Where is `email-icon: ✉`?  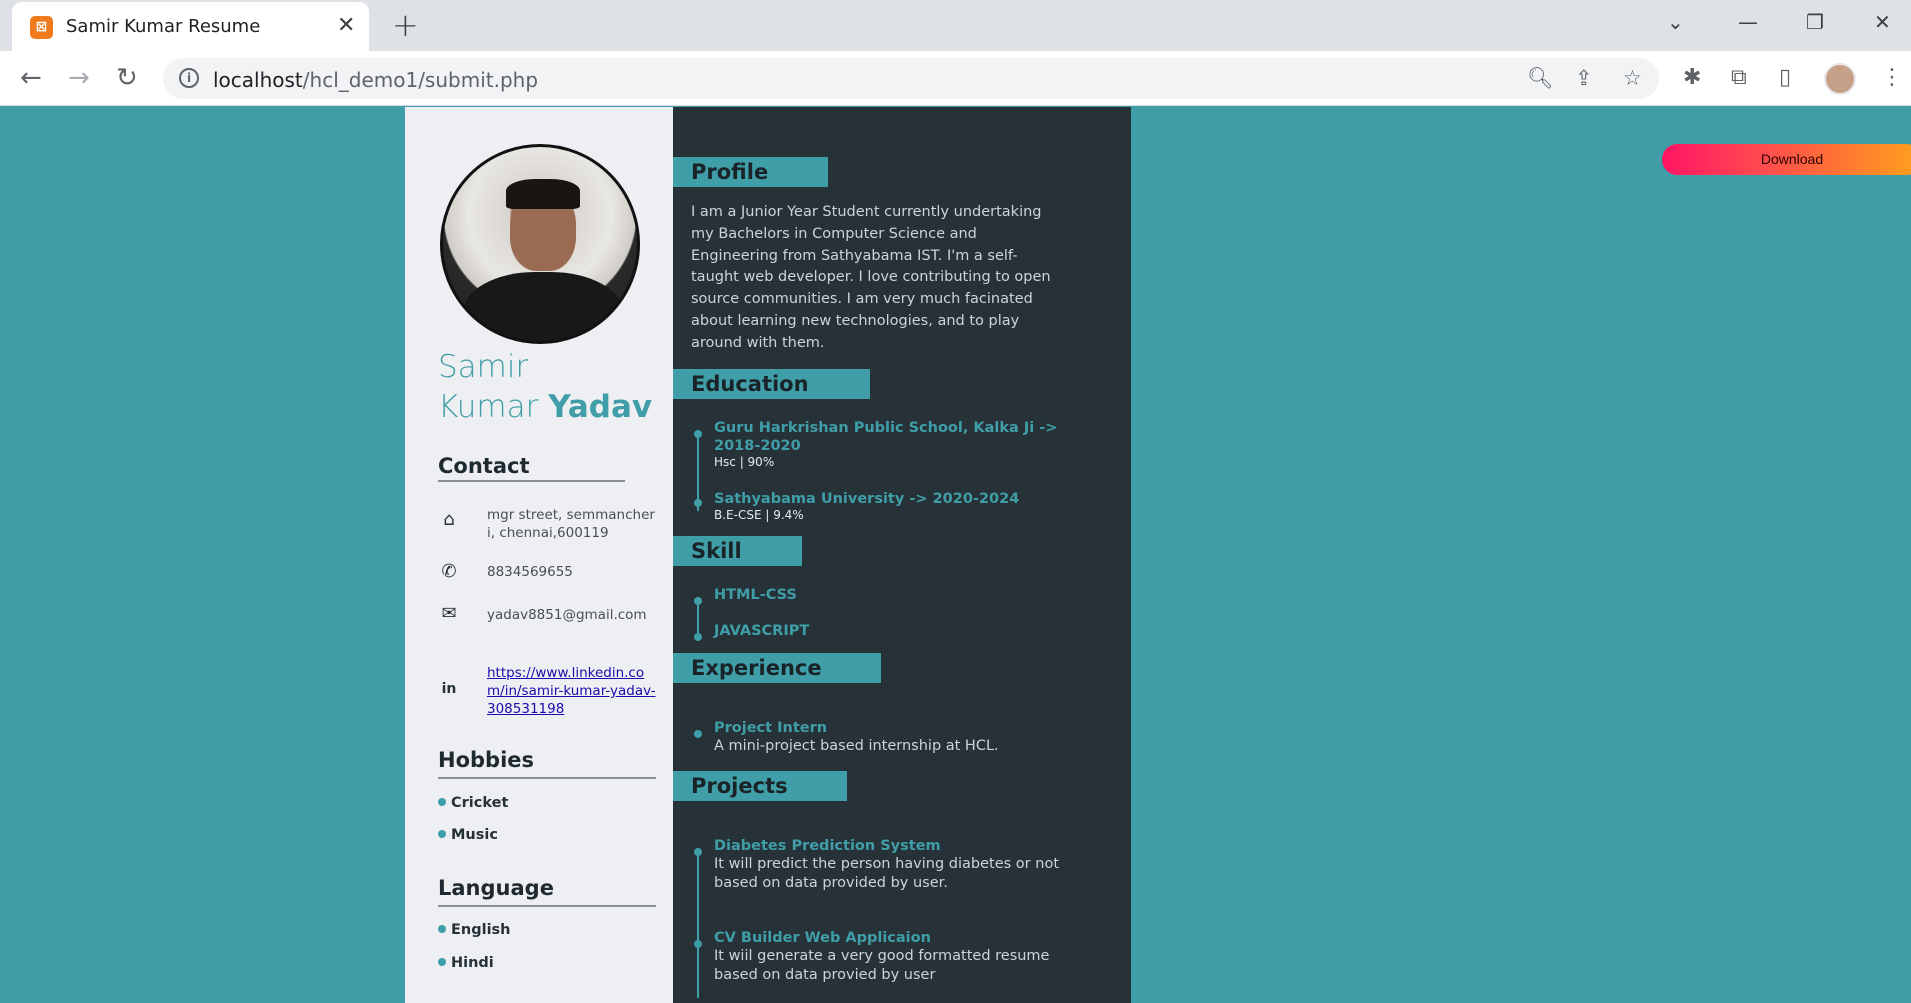 email-icon: ✉ is located at coordinates (449, 613).